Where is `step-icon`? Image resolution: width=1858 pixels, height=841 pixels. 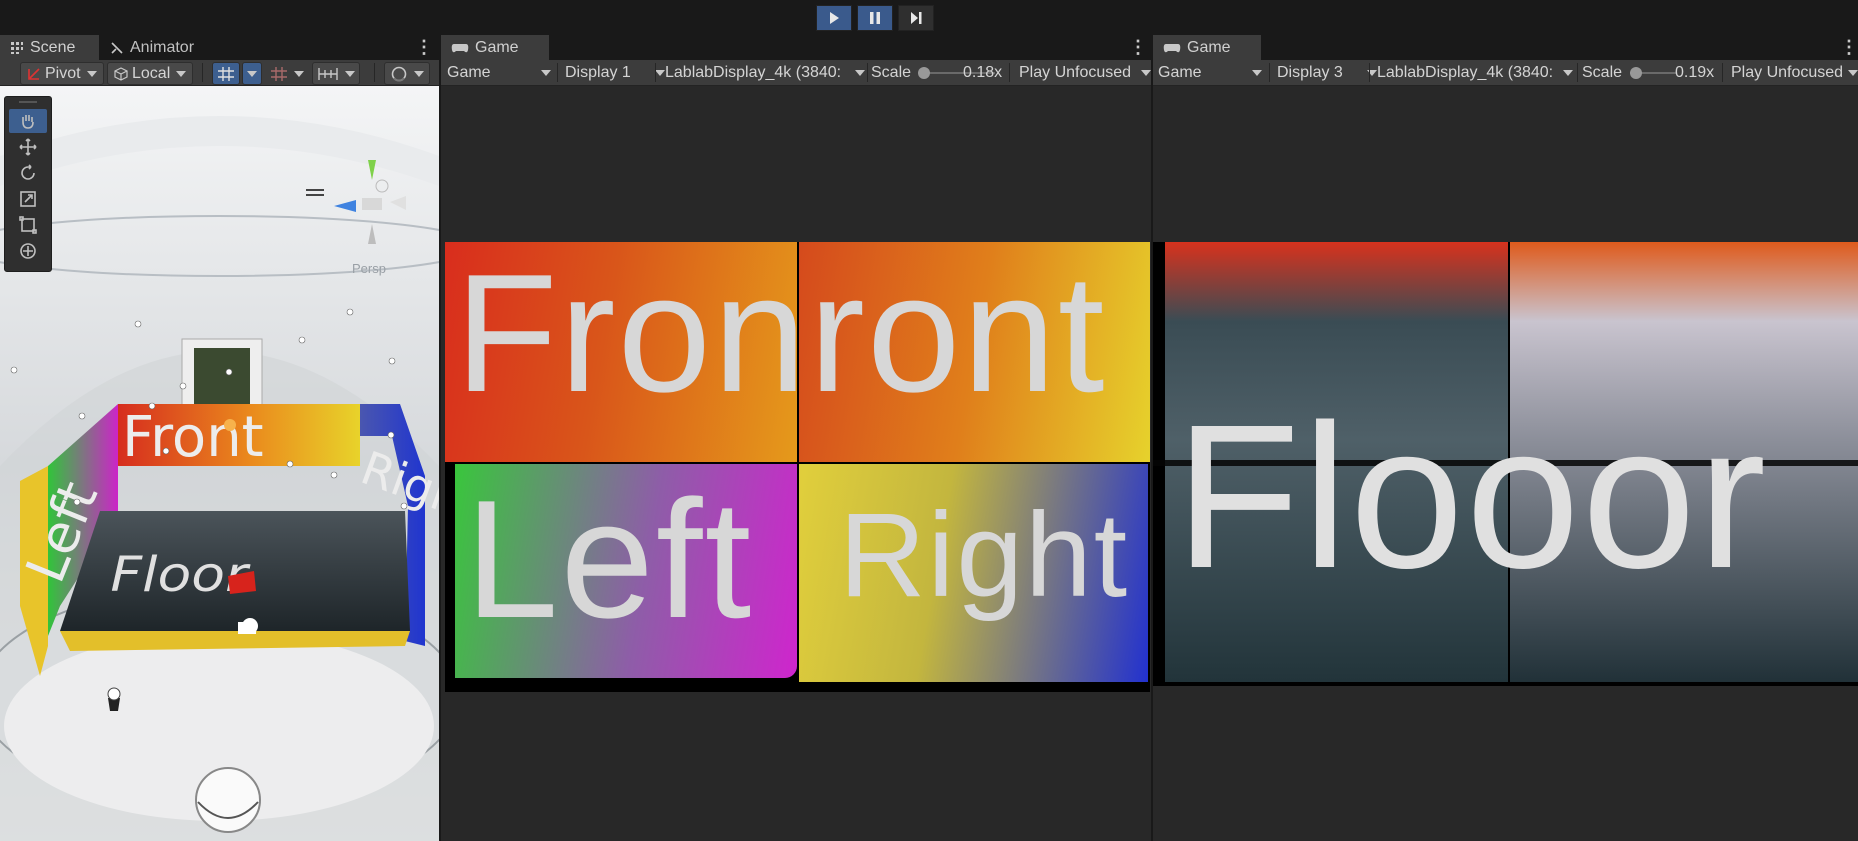
step-icon is located at coordinates (916, 18).